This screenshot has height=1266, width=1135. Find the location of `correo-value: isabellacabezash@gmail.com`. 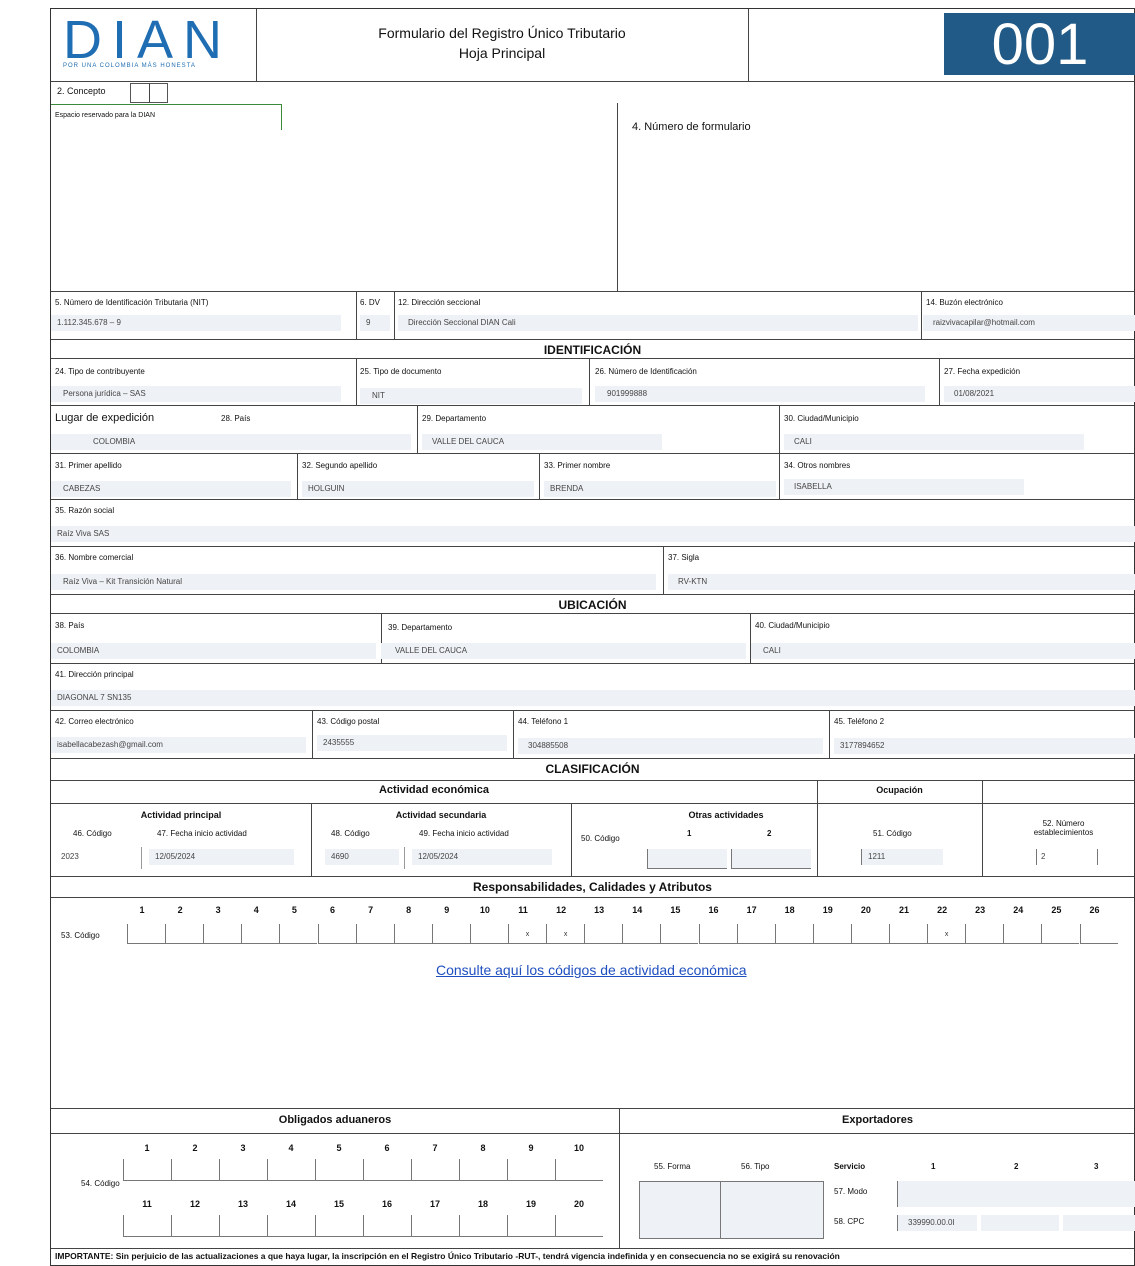

correo-value: isabellacabezash@gmail.com is located at coordinates (178, 745).